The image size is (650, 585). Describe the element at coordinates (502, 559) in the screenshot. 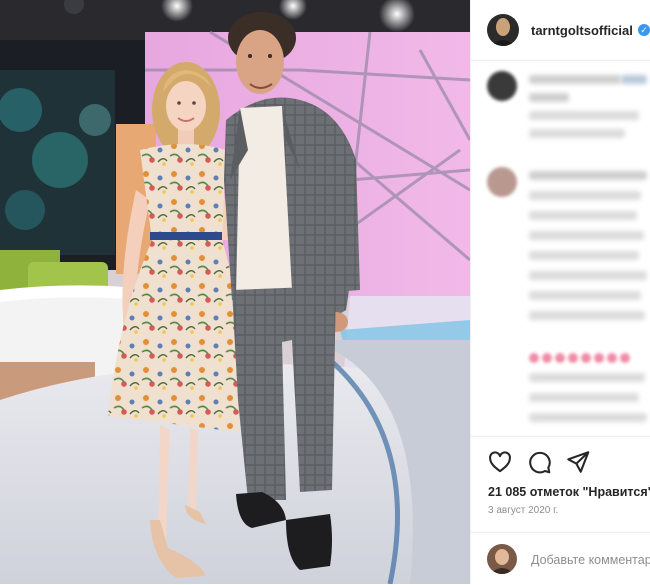

I see `viewer-avatar` at that location.